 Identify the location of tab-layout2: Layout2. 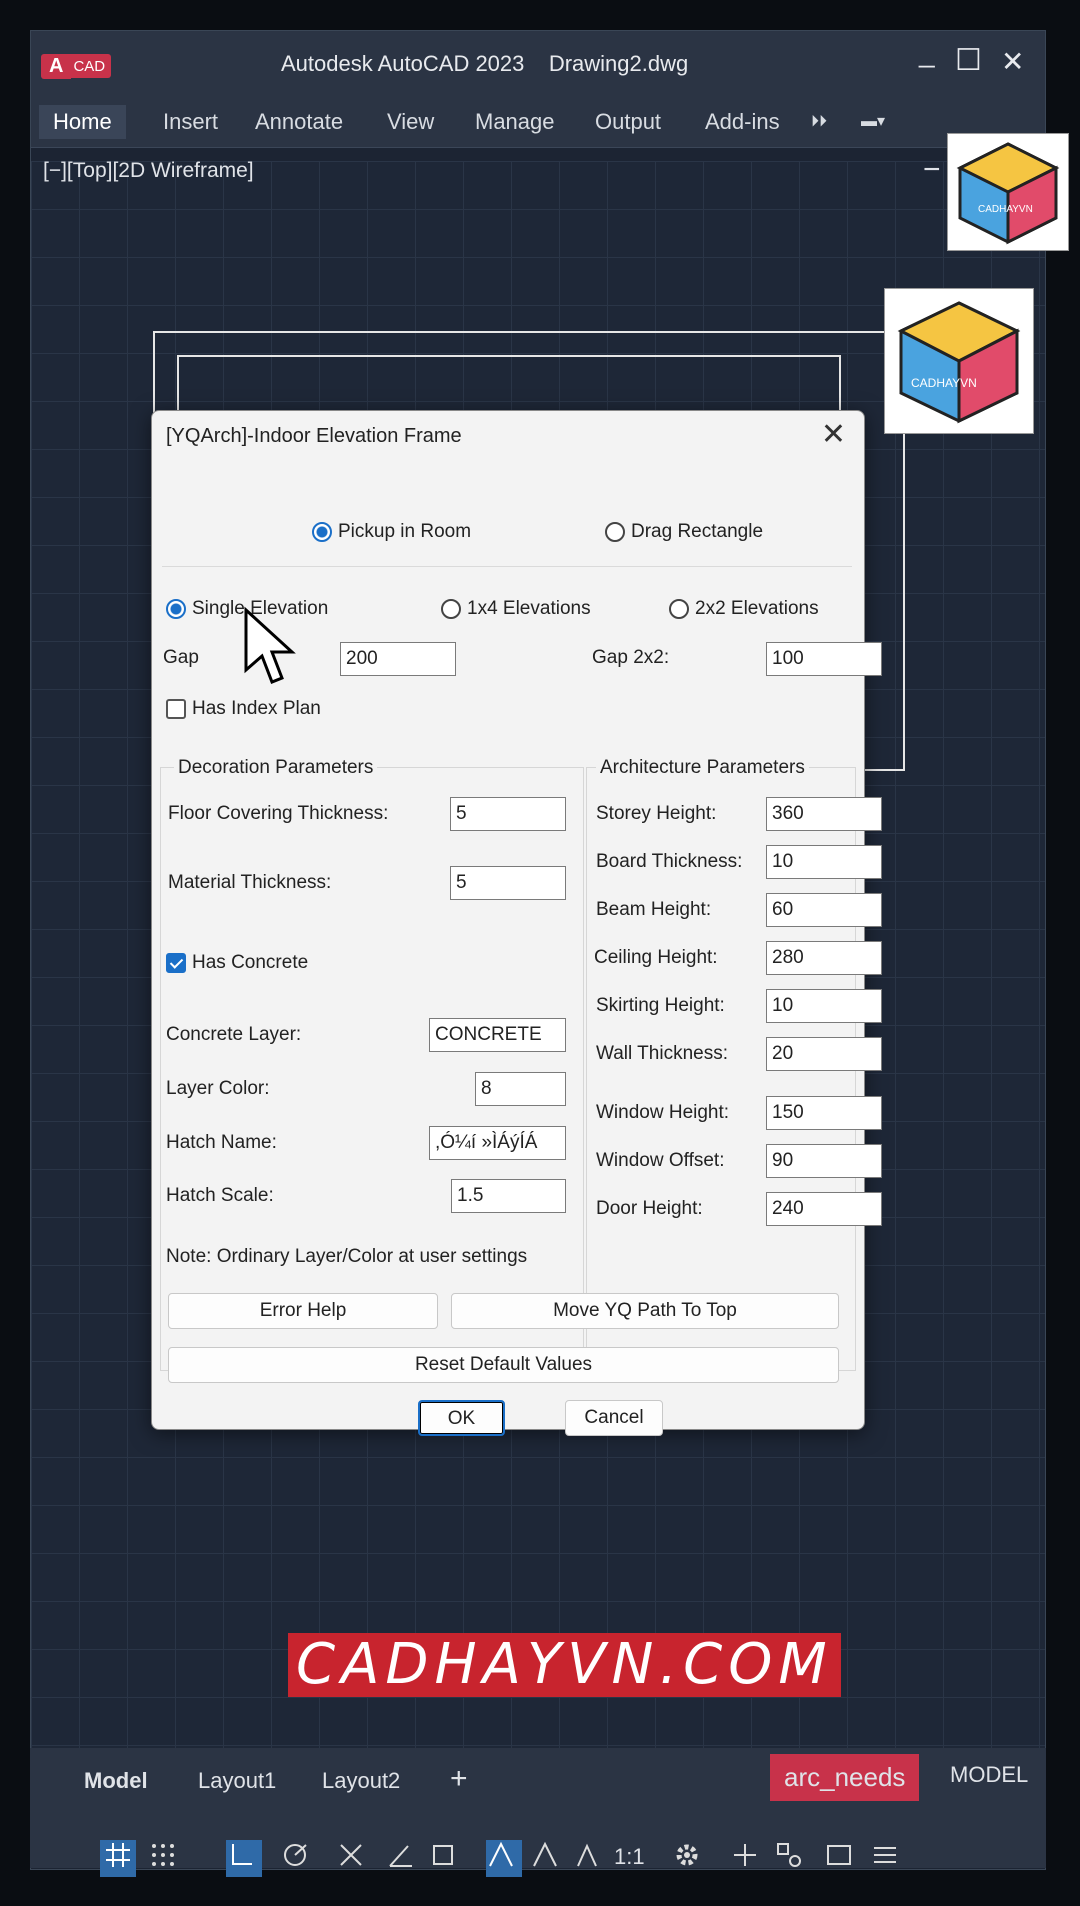
(361, 1781).